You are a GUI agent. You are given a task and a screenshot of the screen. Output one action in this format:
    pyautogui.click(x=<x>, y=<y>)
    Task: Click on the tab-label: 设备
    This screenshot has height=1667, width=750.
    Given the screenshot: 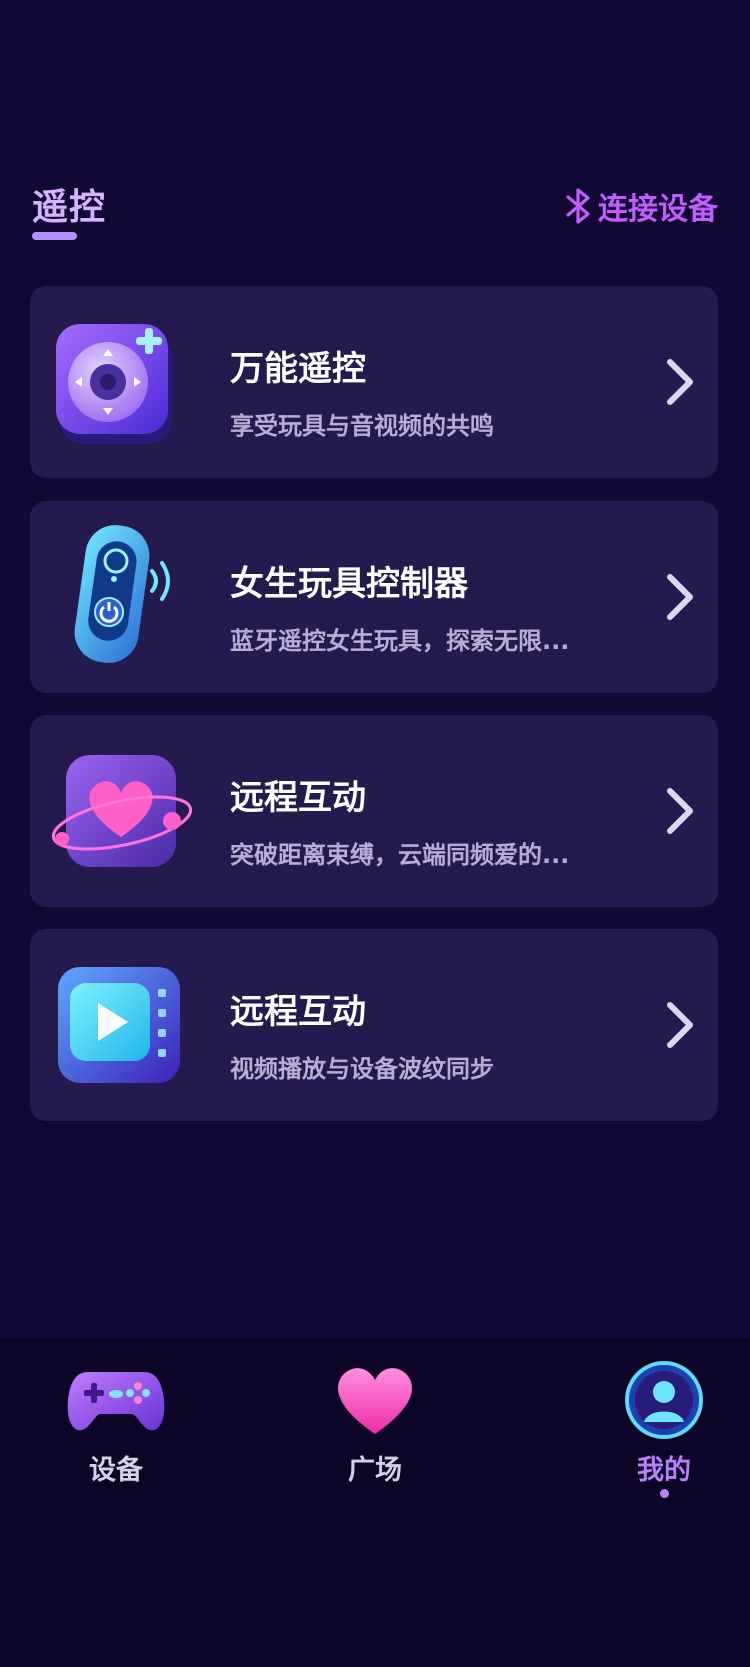 What is the action you would take?
    pyautogui.click(x=116, y=1470)
    